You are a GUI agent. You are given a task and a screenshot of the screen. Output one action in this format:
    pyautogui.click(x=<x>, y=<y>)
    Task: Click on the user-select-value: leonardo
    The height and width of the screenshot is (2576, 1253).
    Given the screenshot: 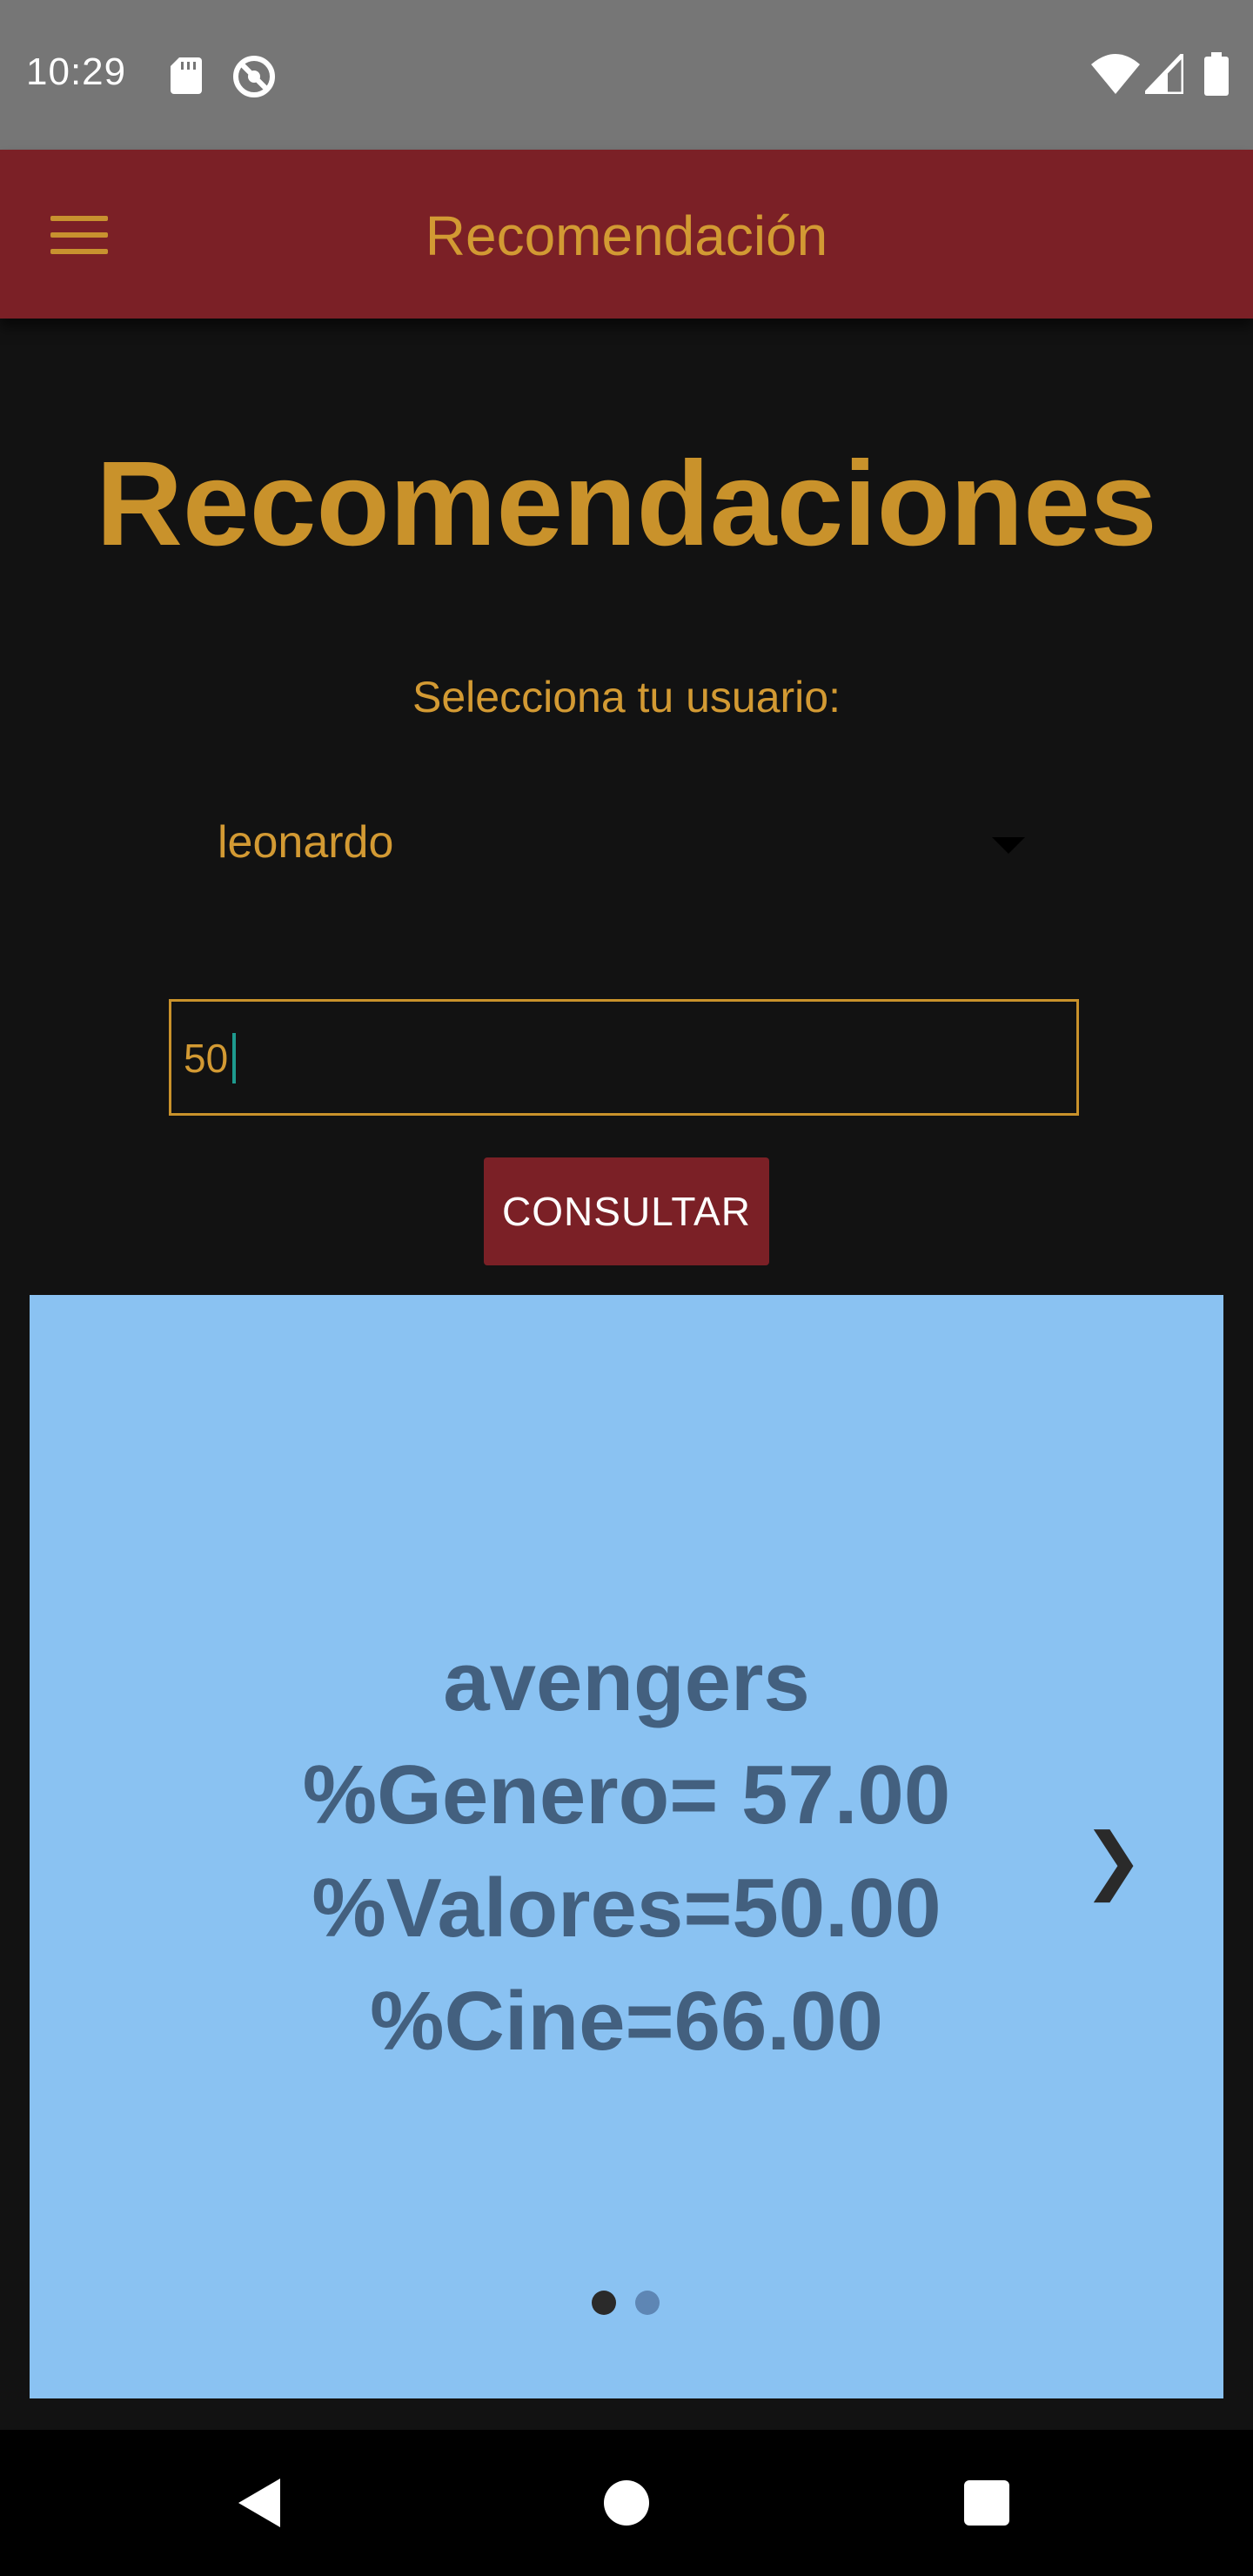 What is the action you would take?
    pyautogui.click(x=306, y=843)
    